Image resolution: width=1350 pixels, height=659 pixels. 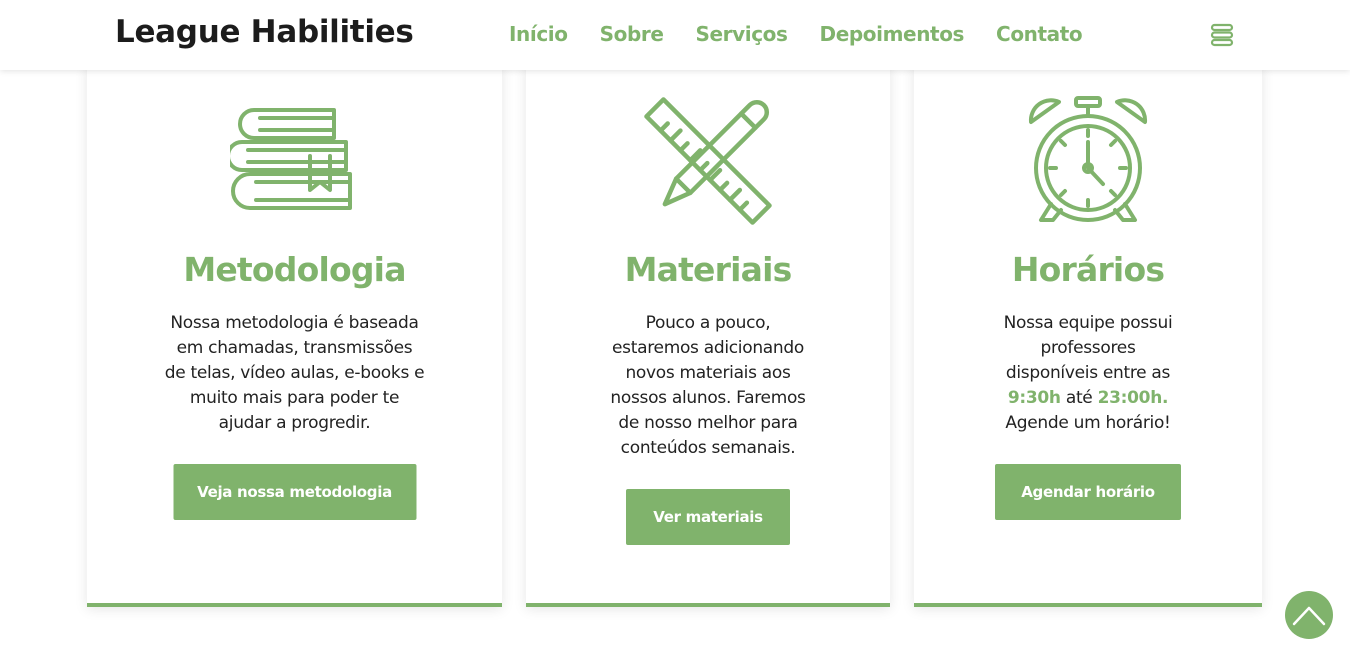 What do you see at coordinates (741, 34) in the screenshot?
I see `nav-servicos: Serviços` at bounding box center [741, 34].